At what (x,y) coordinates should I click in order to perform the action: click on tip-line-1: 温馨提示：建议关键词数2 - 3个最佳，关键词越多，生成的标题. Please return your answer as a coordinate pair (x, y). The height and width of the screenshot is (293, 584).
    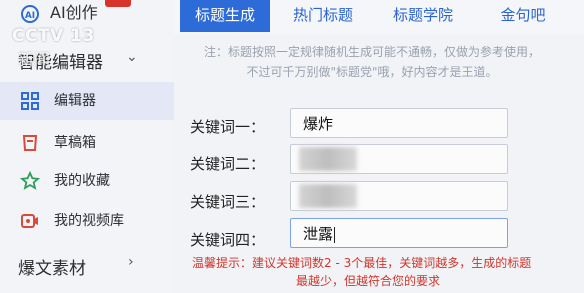
    Looking at the image, I should click on (362, 263).